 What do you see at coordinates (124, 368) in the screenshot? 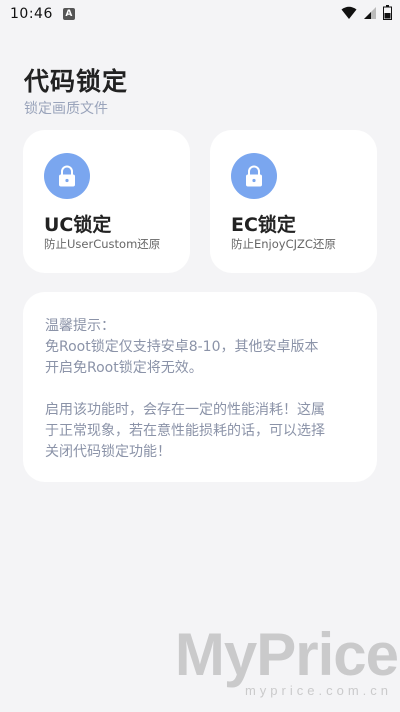
I see `tips-line: 开启免Root锁定将无效。` at bounding box center [124, 368].